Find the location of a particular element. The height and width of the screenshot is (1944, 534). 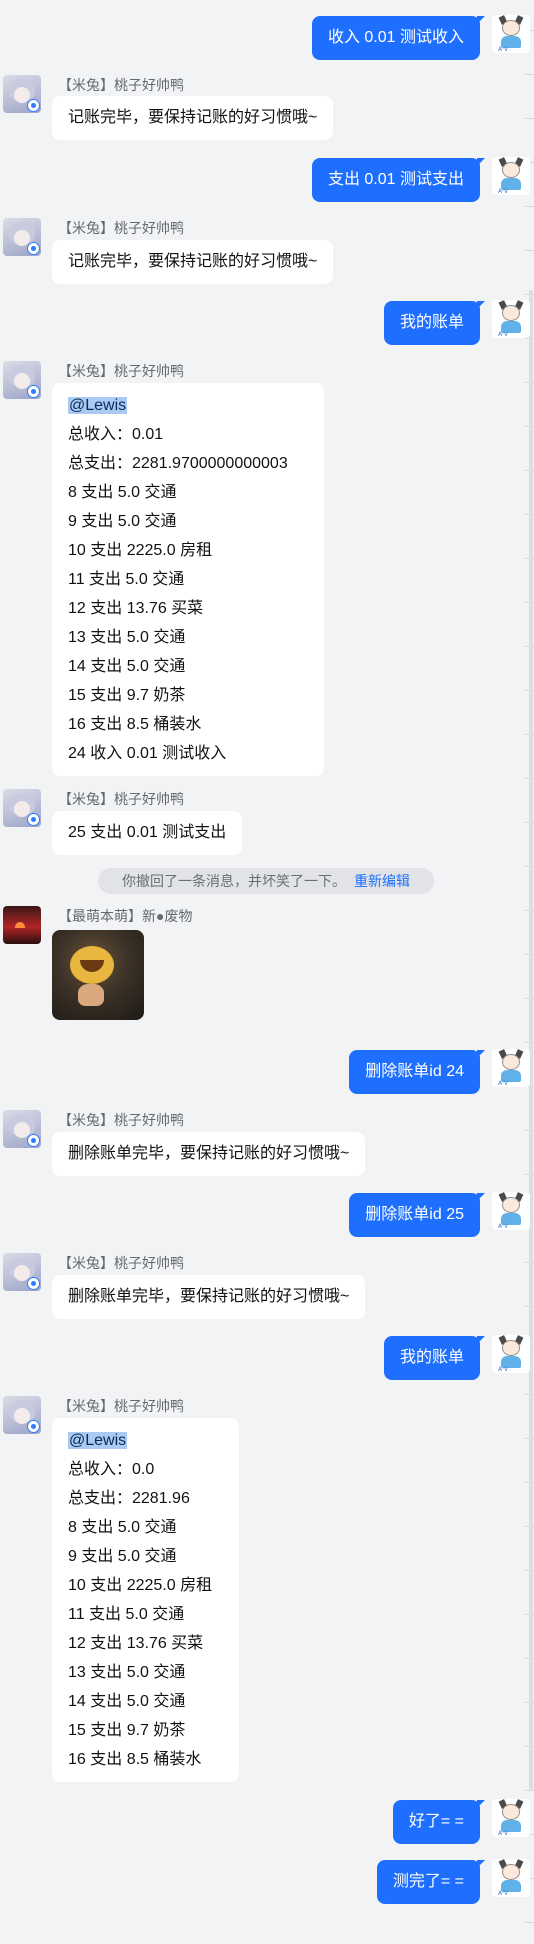

message-bubble-self: 支出 0.01 测试支出 is located at coordinates (398, 180).